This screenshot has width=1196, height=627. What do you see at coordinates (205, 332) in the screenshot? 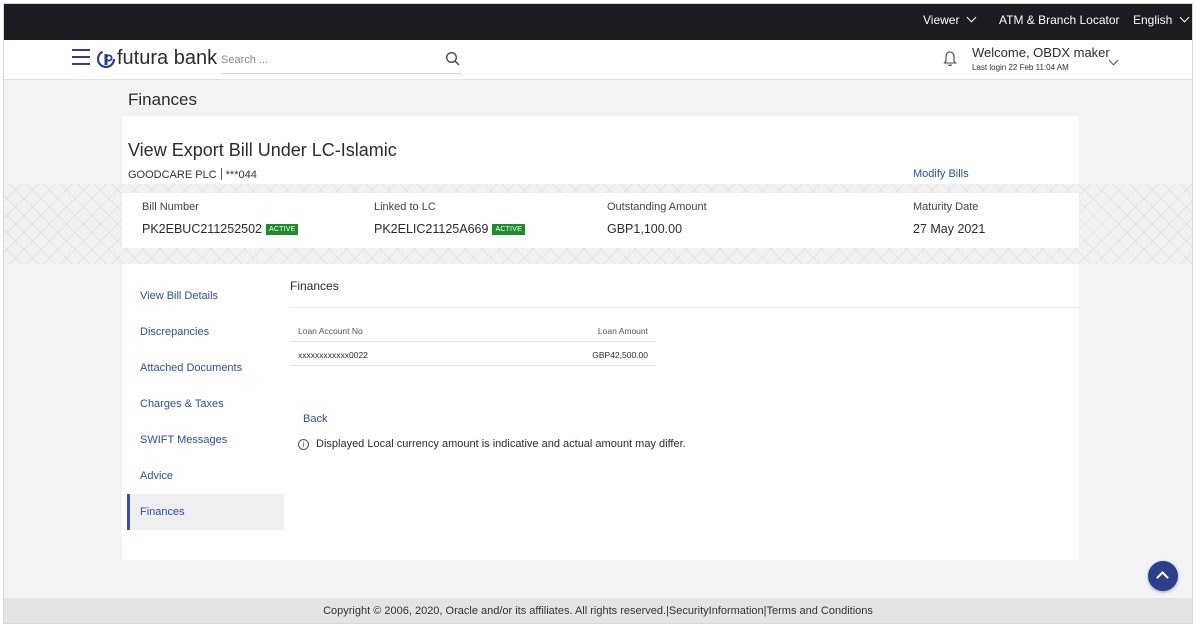
I see `sidenav-item-discrepancies: Discrepancies` at bounding box center [205, 332].